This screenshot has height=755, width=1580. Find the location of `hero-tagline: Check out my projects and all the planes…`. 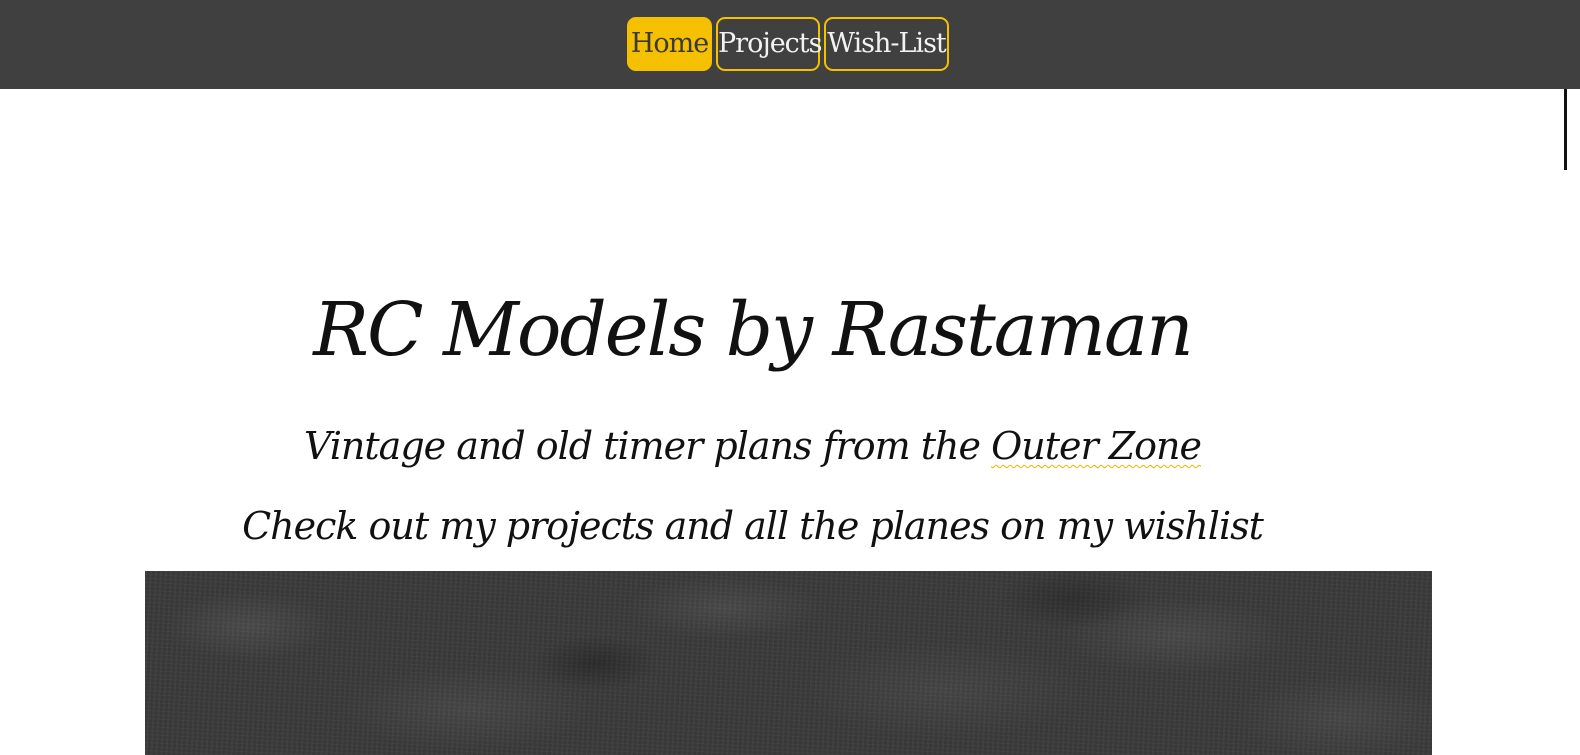

hero-tagline: Check out my projects and all the planes… is located at coordinates (753, 526).